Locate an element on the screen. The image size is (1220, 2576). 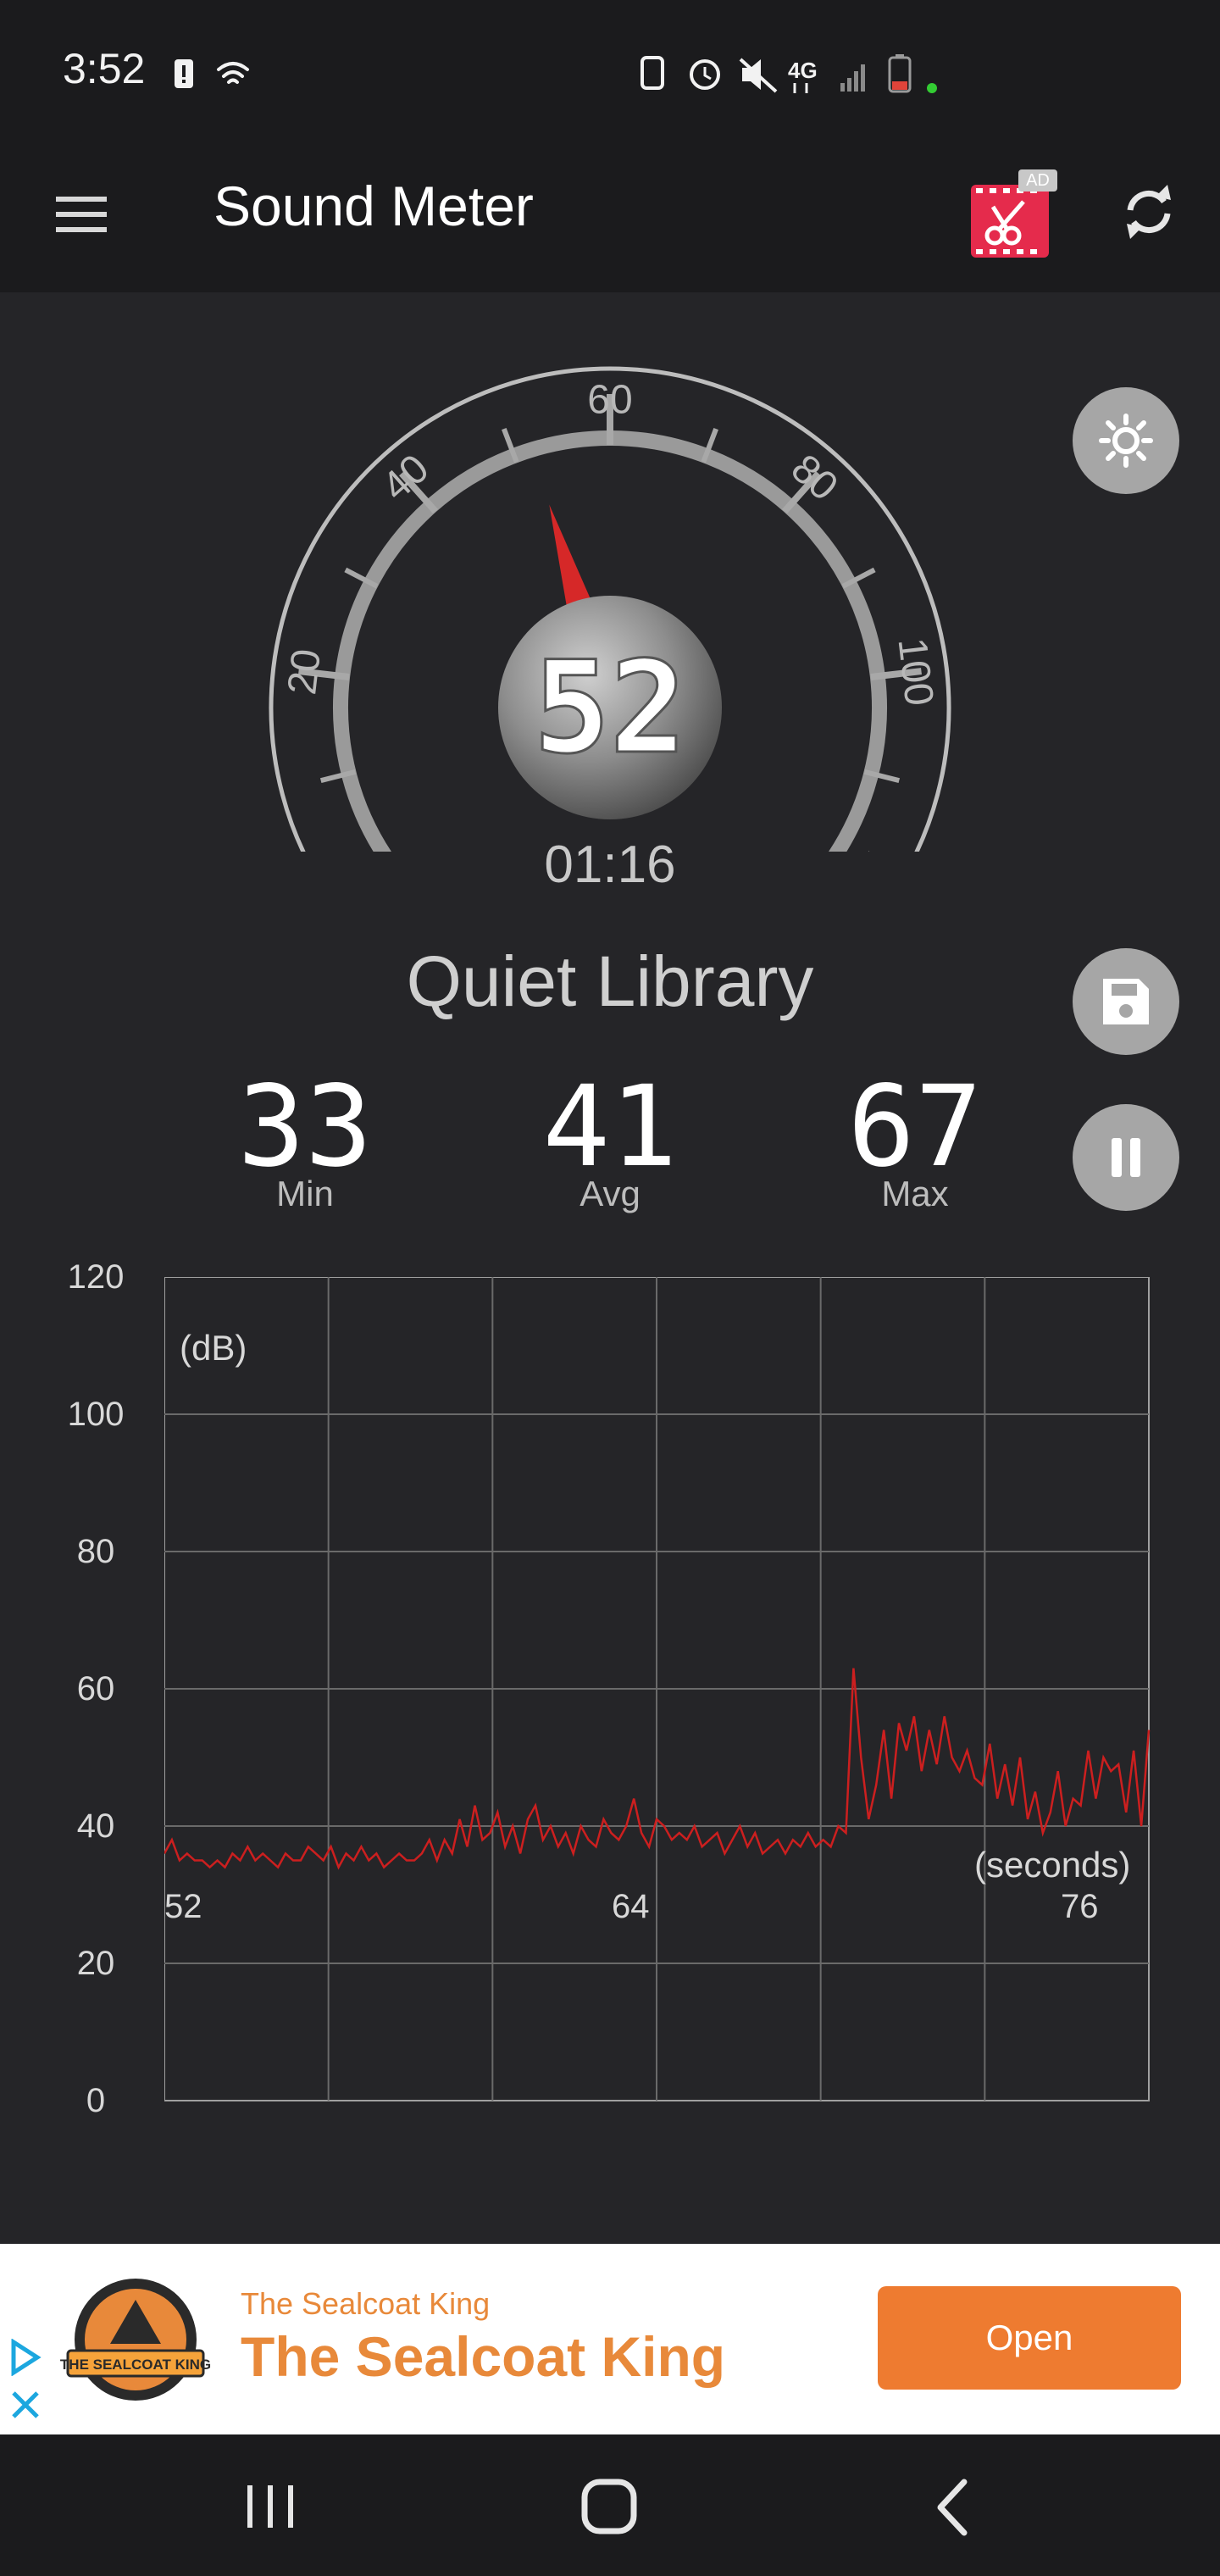
brightness-icon is located at coordinates (1126, 441).